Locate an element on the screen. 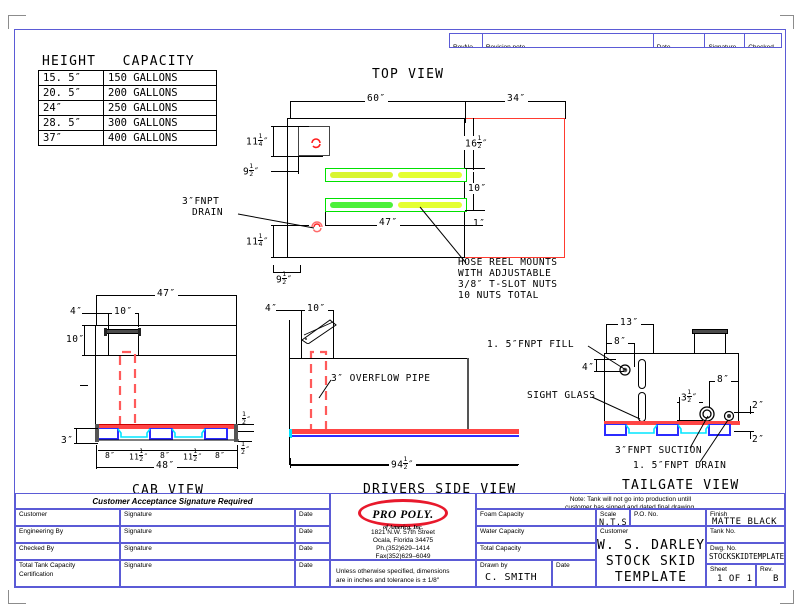 This screenshot has height=611, width=800. dim-label-cab-47: 47″ is located at coordinates (166, 293).